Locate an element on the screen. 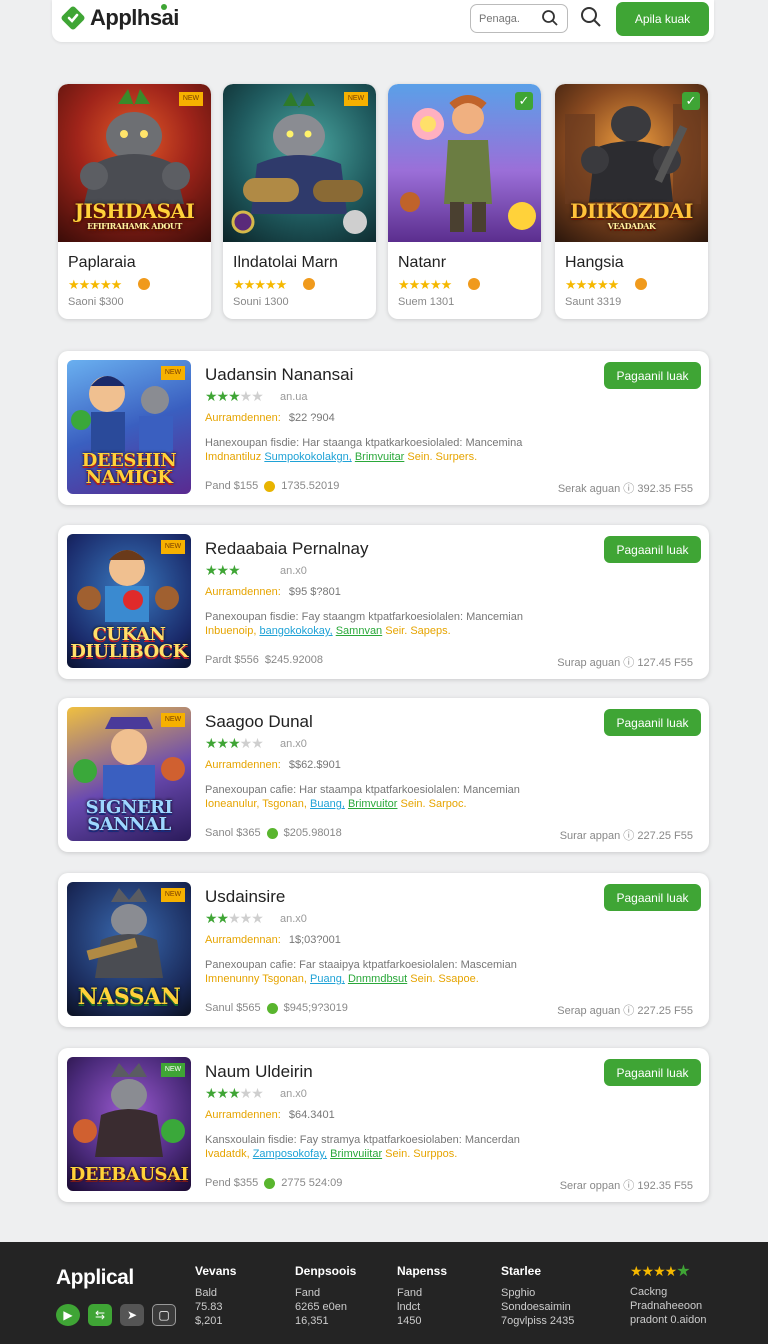  app-name: Naum Uldeirin is located at coordinates (259, 1071).